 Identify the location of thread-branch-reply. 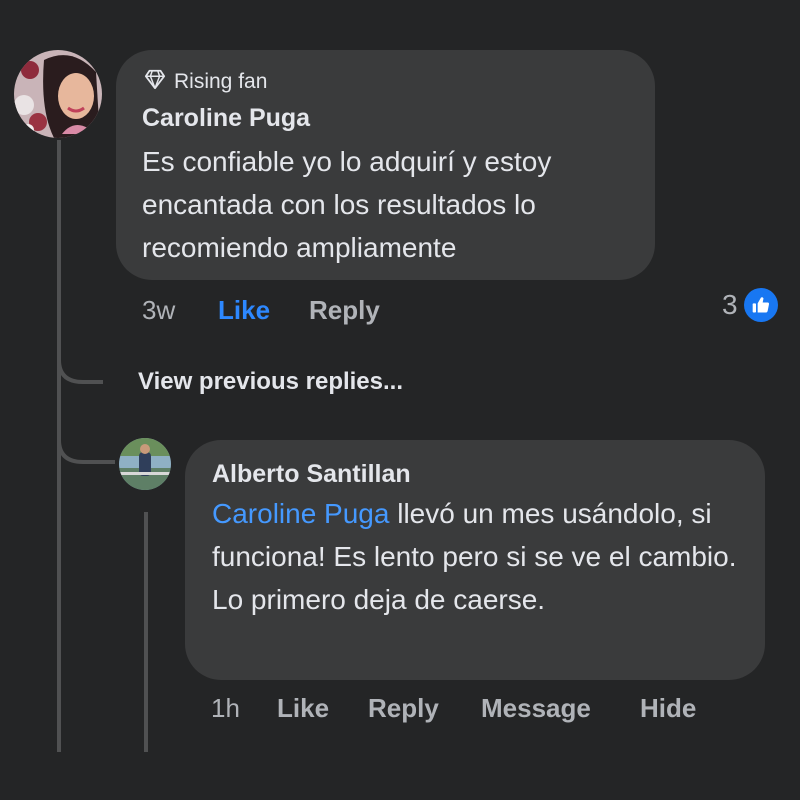
(86, 442).